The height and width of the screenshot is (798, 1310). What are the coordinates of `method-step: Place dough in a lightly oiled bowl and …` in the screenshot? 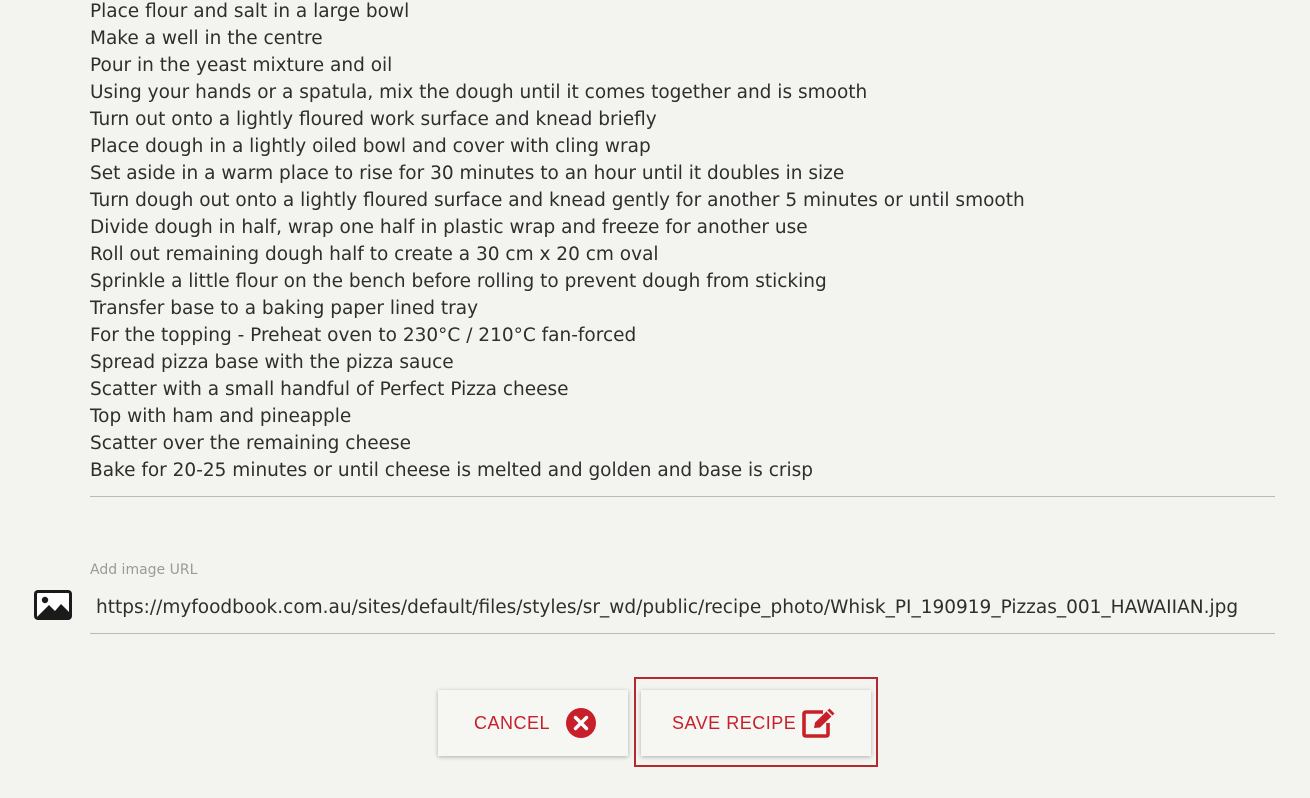 It's located at (370, 146).